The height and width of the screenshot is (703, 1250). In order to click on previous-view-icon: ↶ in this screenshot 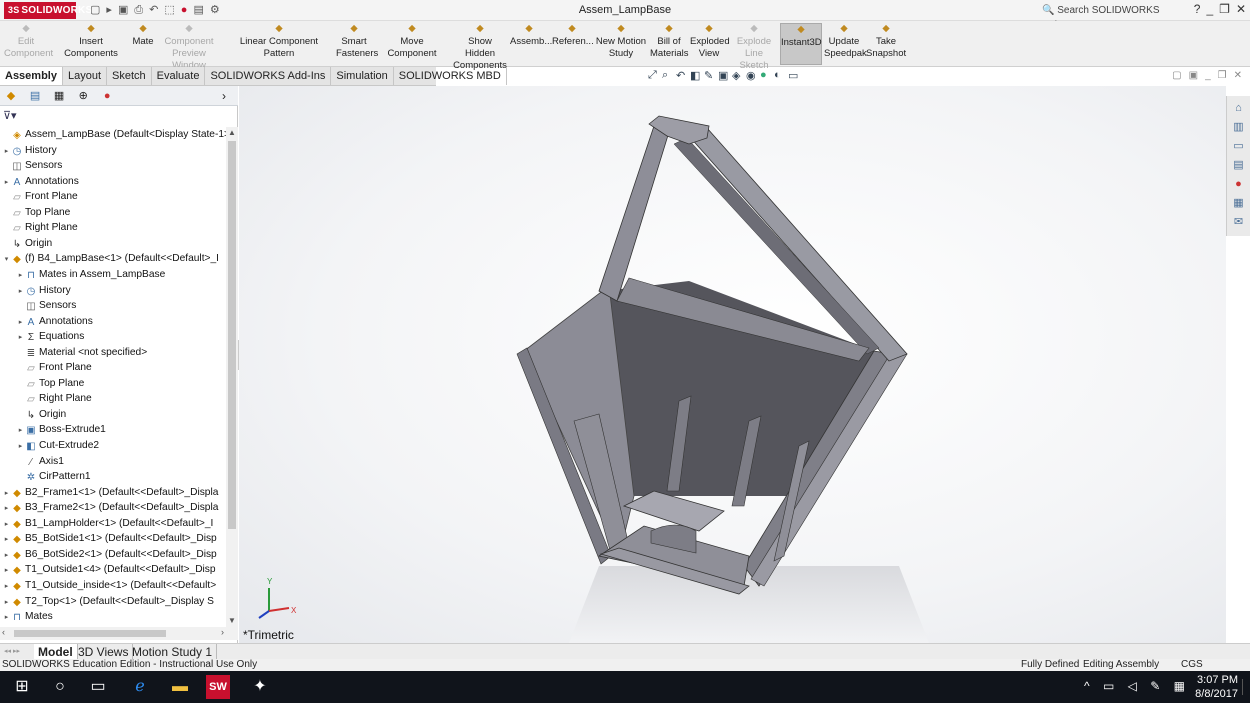, I will do `click(682, 75)`.